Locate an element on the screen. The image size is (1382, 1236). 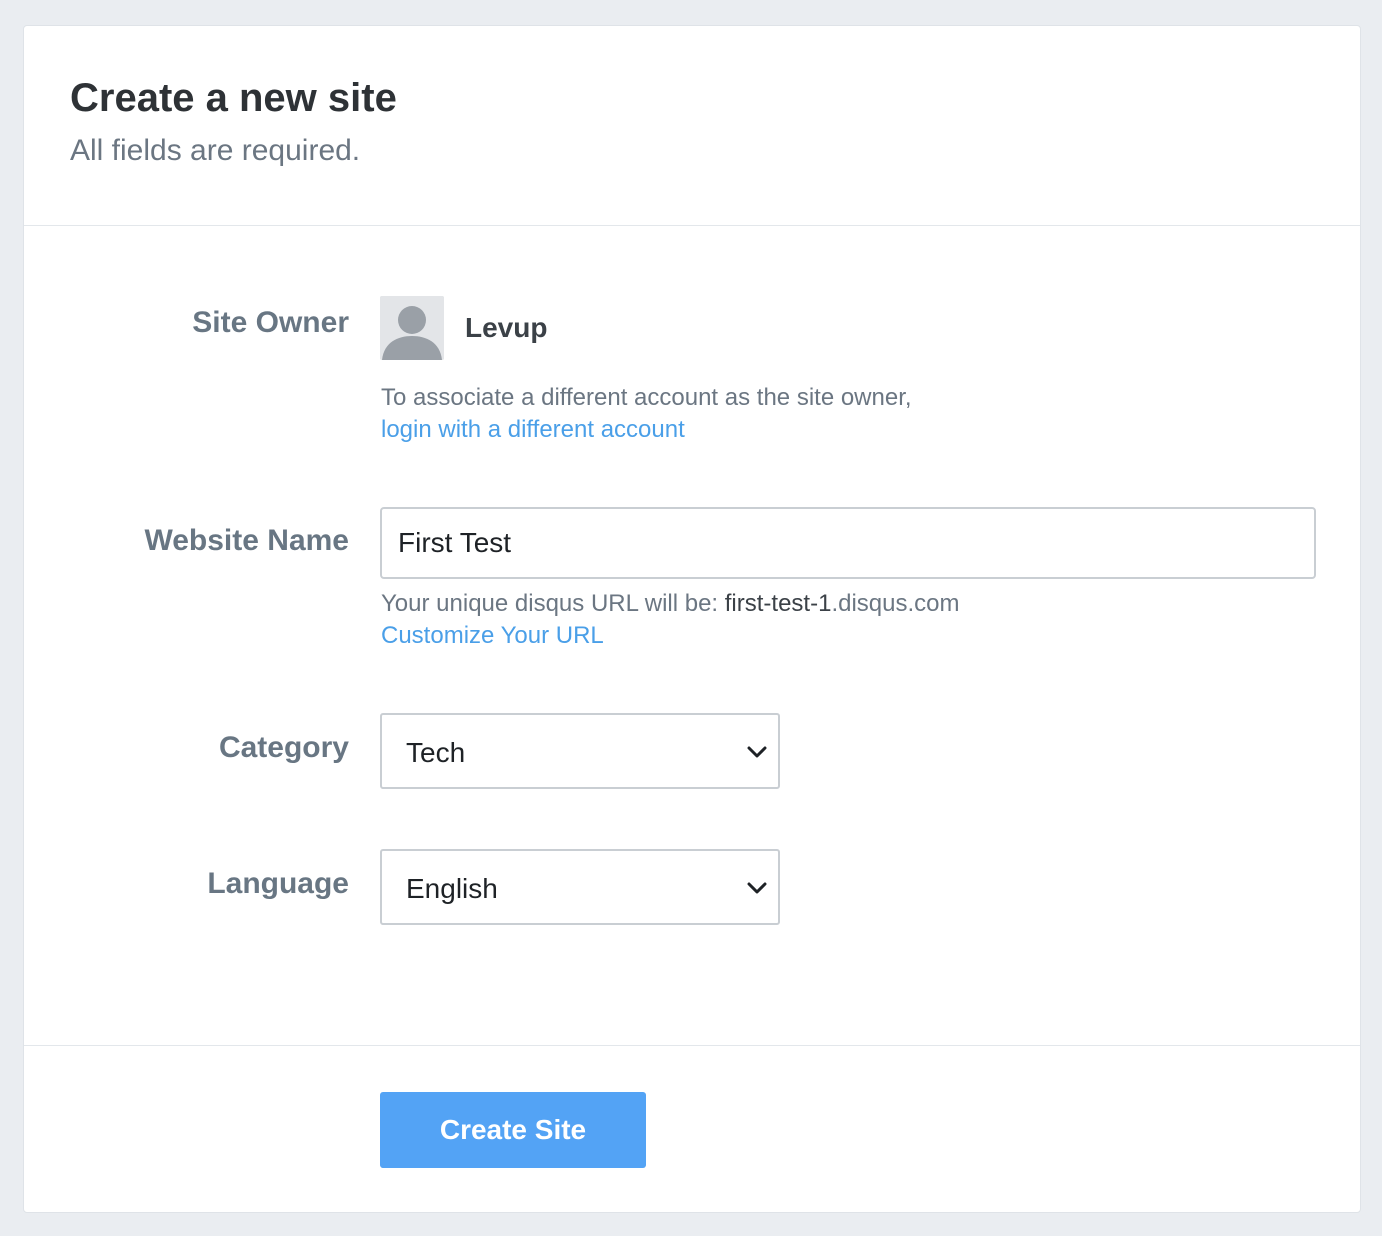
page-title: Create a new site is located at coordinates (233, 98).